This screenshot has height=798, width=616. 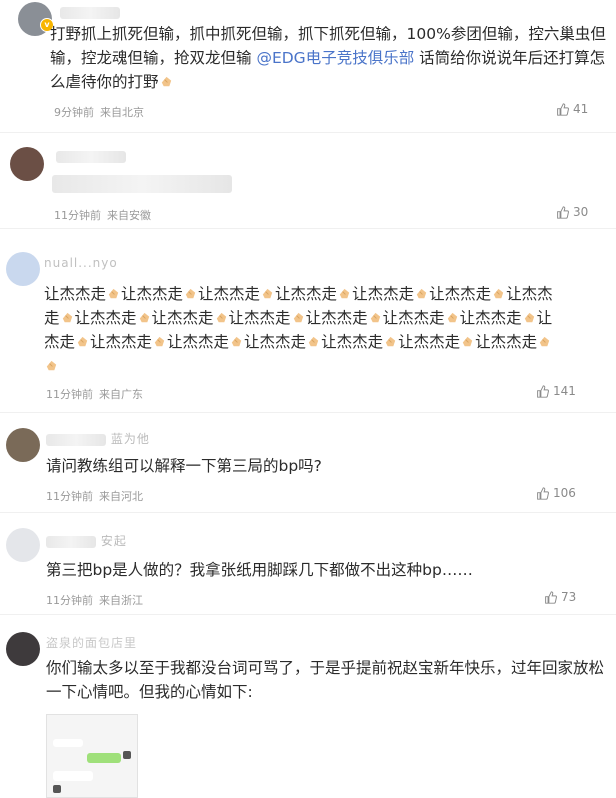 I want to click on chant-line: 杰走 让杰杰走 让杰杰走 让杰杰走 让杰杰走 让杰杰走 让杰杰走, so click(x=324, y=342).